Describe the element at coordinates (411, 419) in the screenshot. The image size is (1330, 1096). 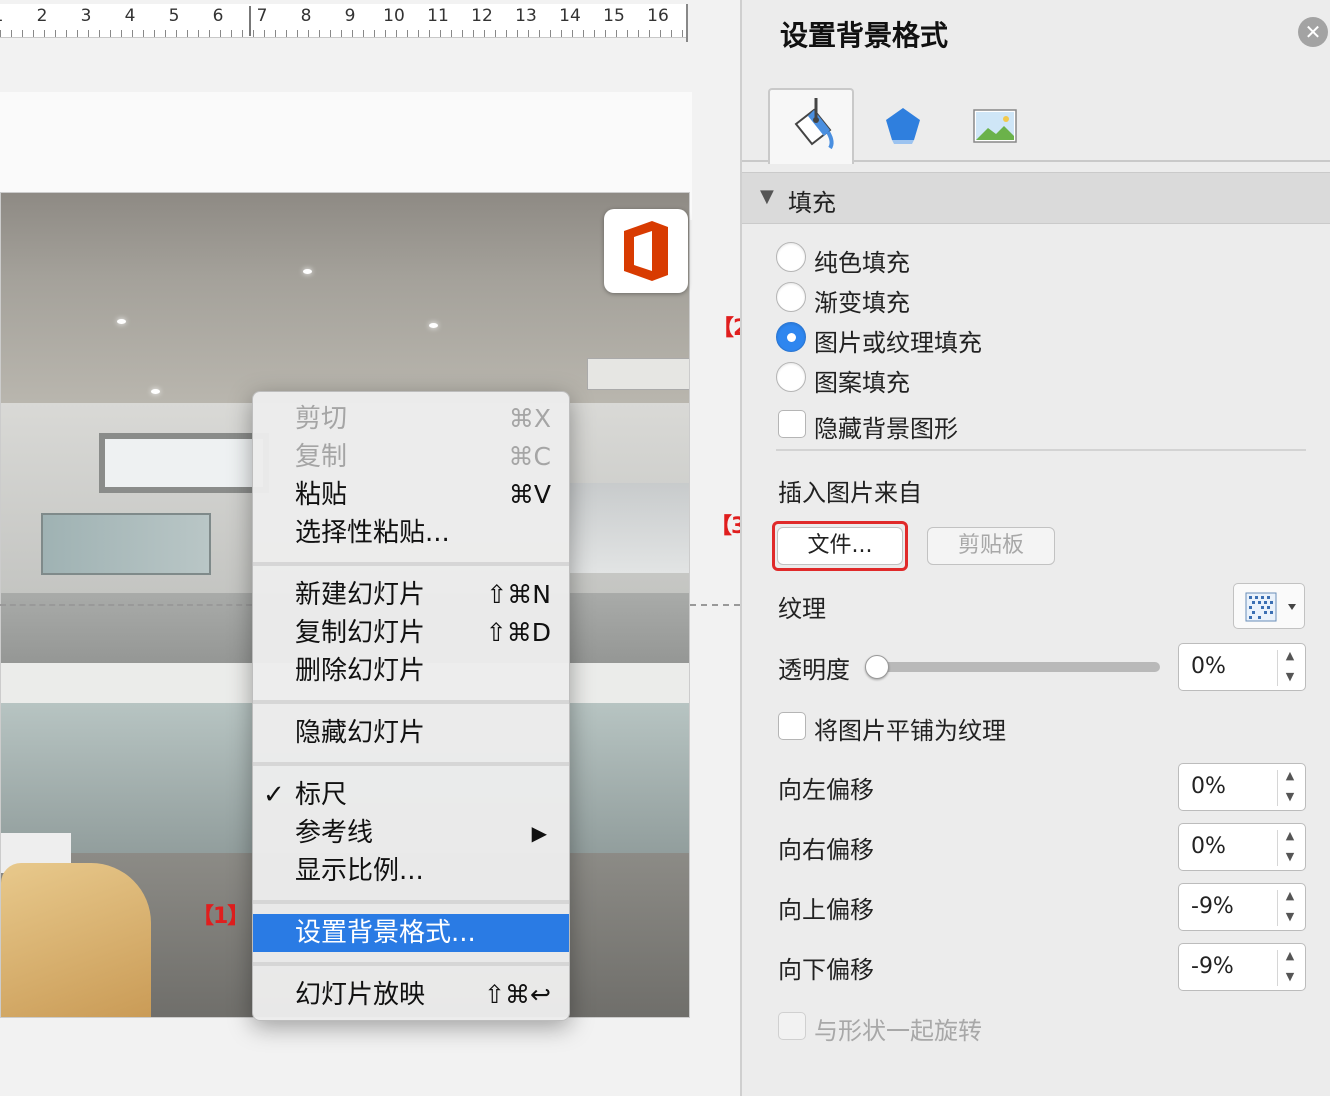
I see `menu-item-cut: 剪切 ⌘X` at that location.